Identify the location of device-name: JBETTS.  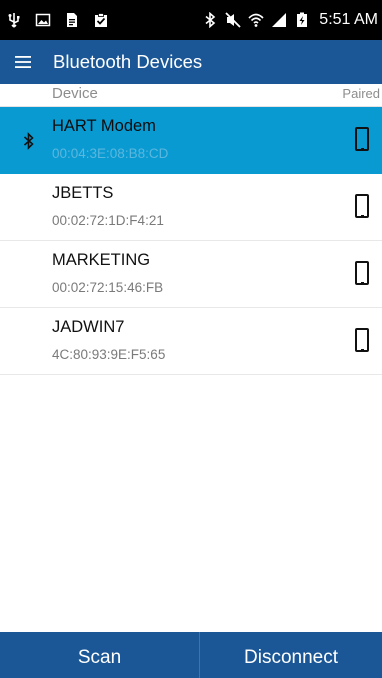
(83, 193).